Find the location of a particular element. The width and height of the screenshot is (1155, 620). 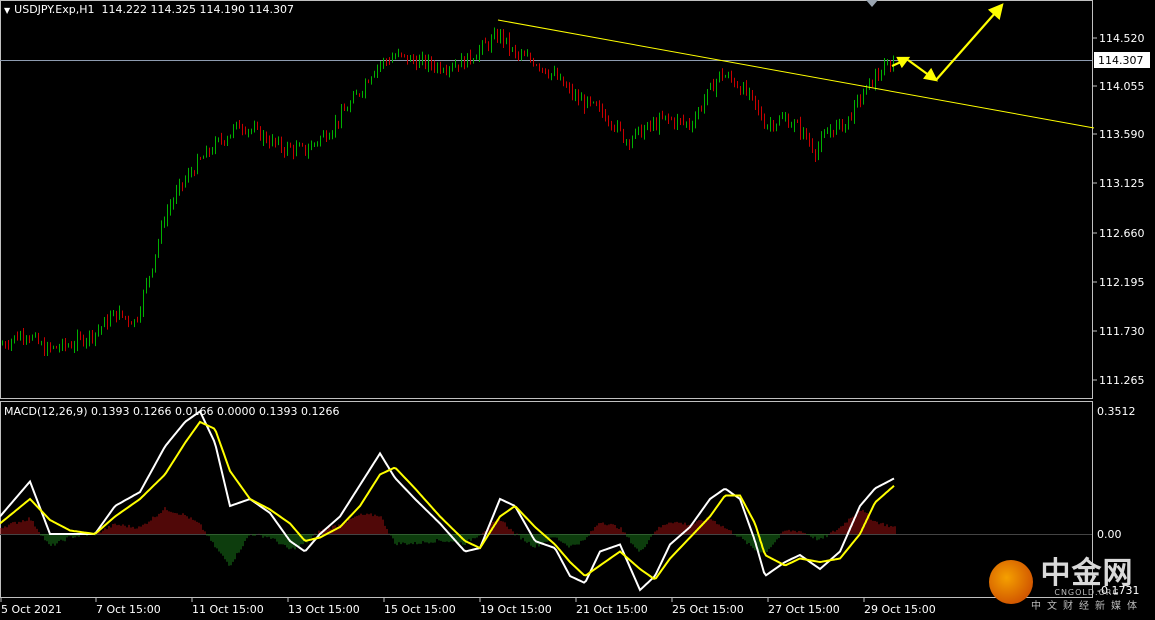

dropdown-triangle-icon: ▼ is located at coordinates (7, 10).